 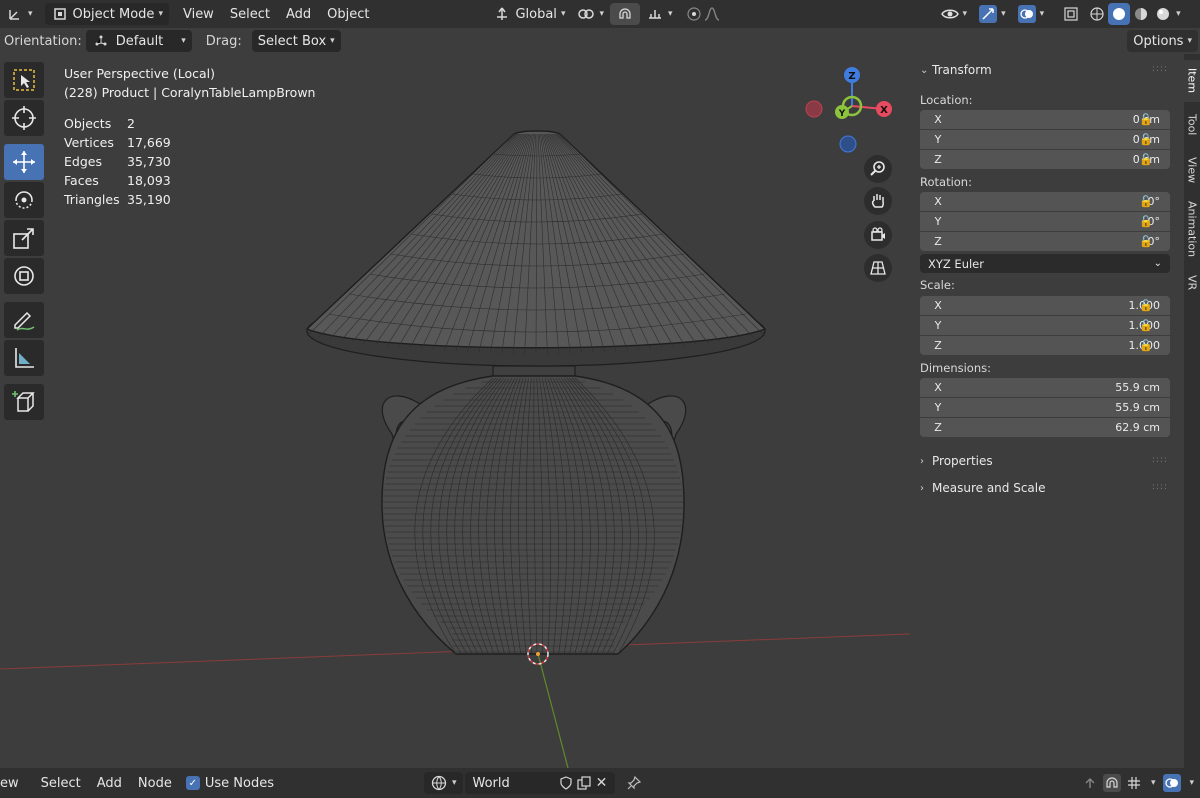 I want to click on location-x-field: X0 cm, so click(x=1045, y=119).